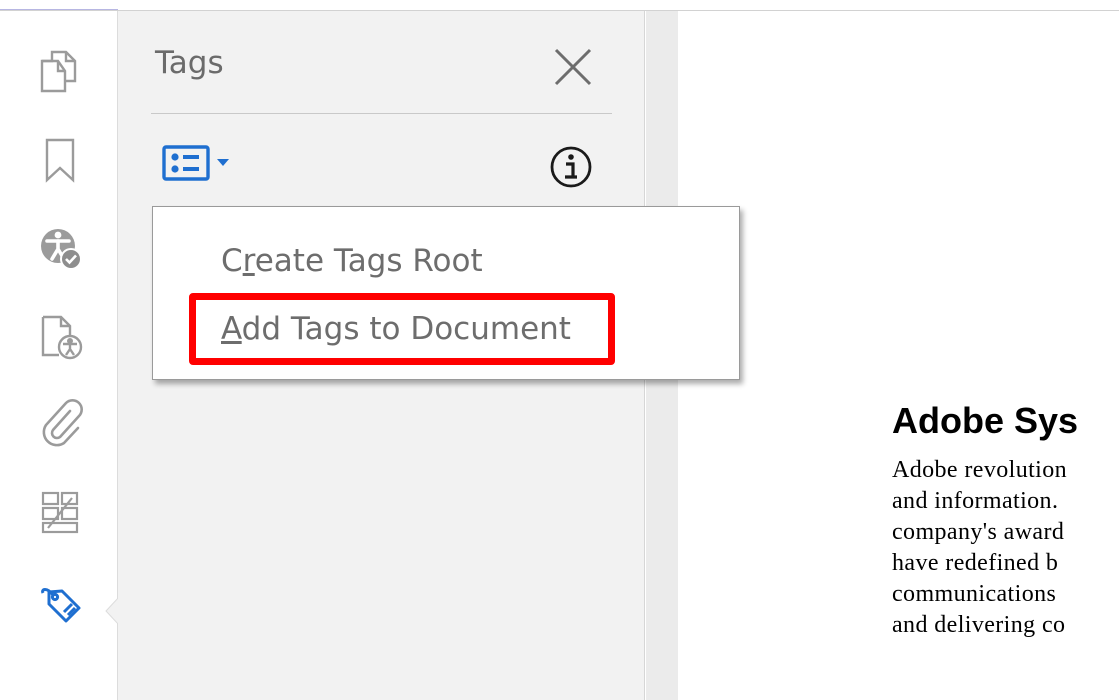 The width and height of the screenshot is (1119, 700). What do you see at coordinates (974, 594) in the screenshot?
I see `document-line: communications` at bounding box center [974, 594].